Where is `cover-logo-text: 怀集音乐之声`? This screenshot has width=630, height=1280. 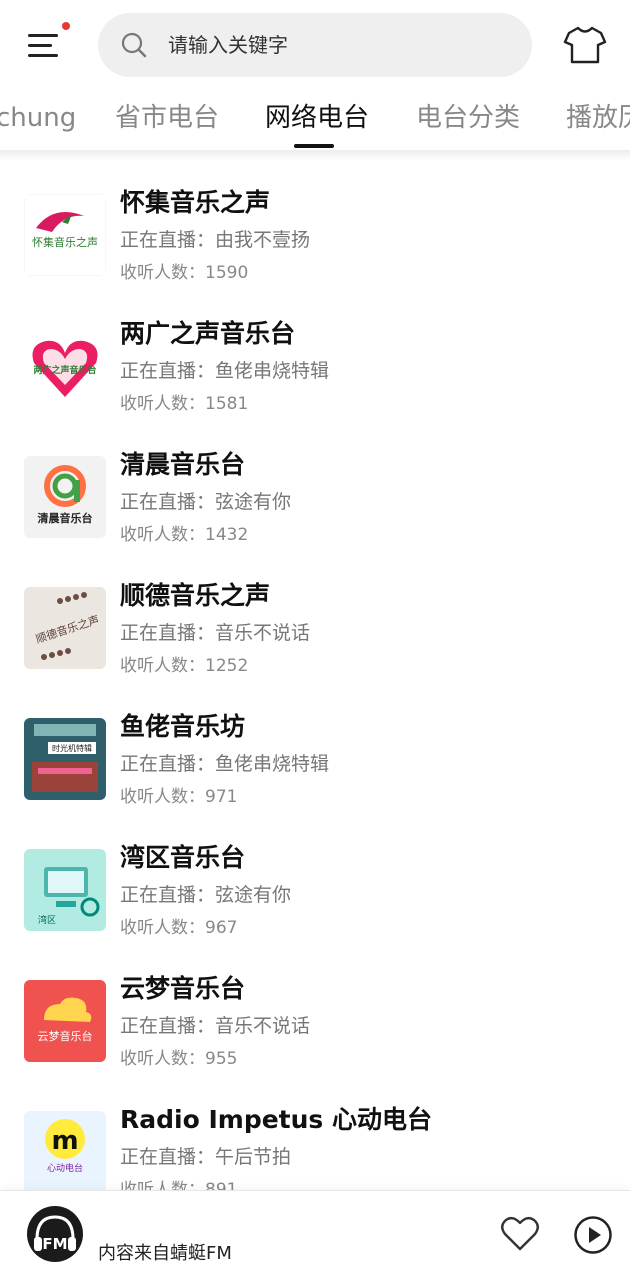
cover-logo-text: 怀集音乐之声 is located at coordinates (65, 242).